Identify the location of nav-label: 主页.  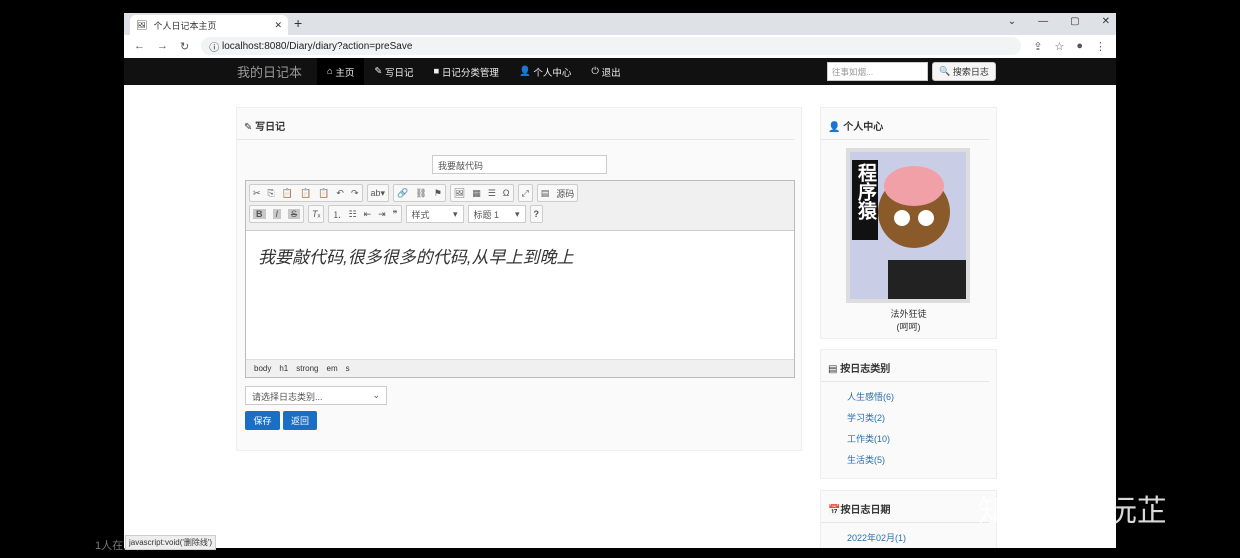
(345, 73).